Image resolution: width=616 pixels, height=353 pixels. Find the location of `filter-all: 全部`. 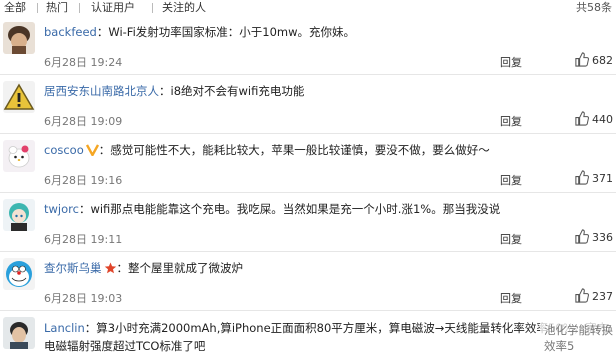

filter-all: 全部 is located at coordinates (15, 8).